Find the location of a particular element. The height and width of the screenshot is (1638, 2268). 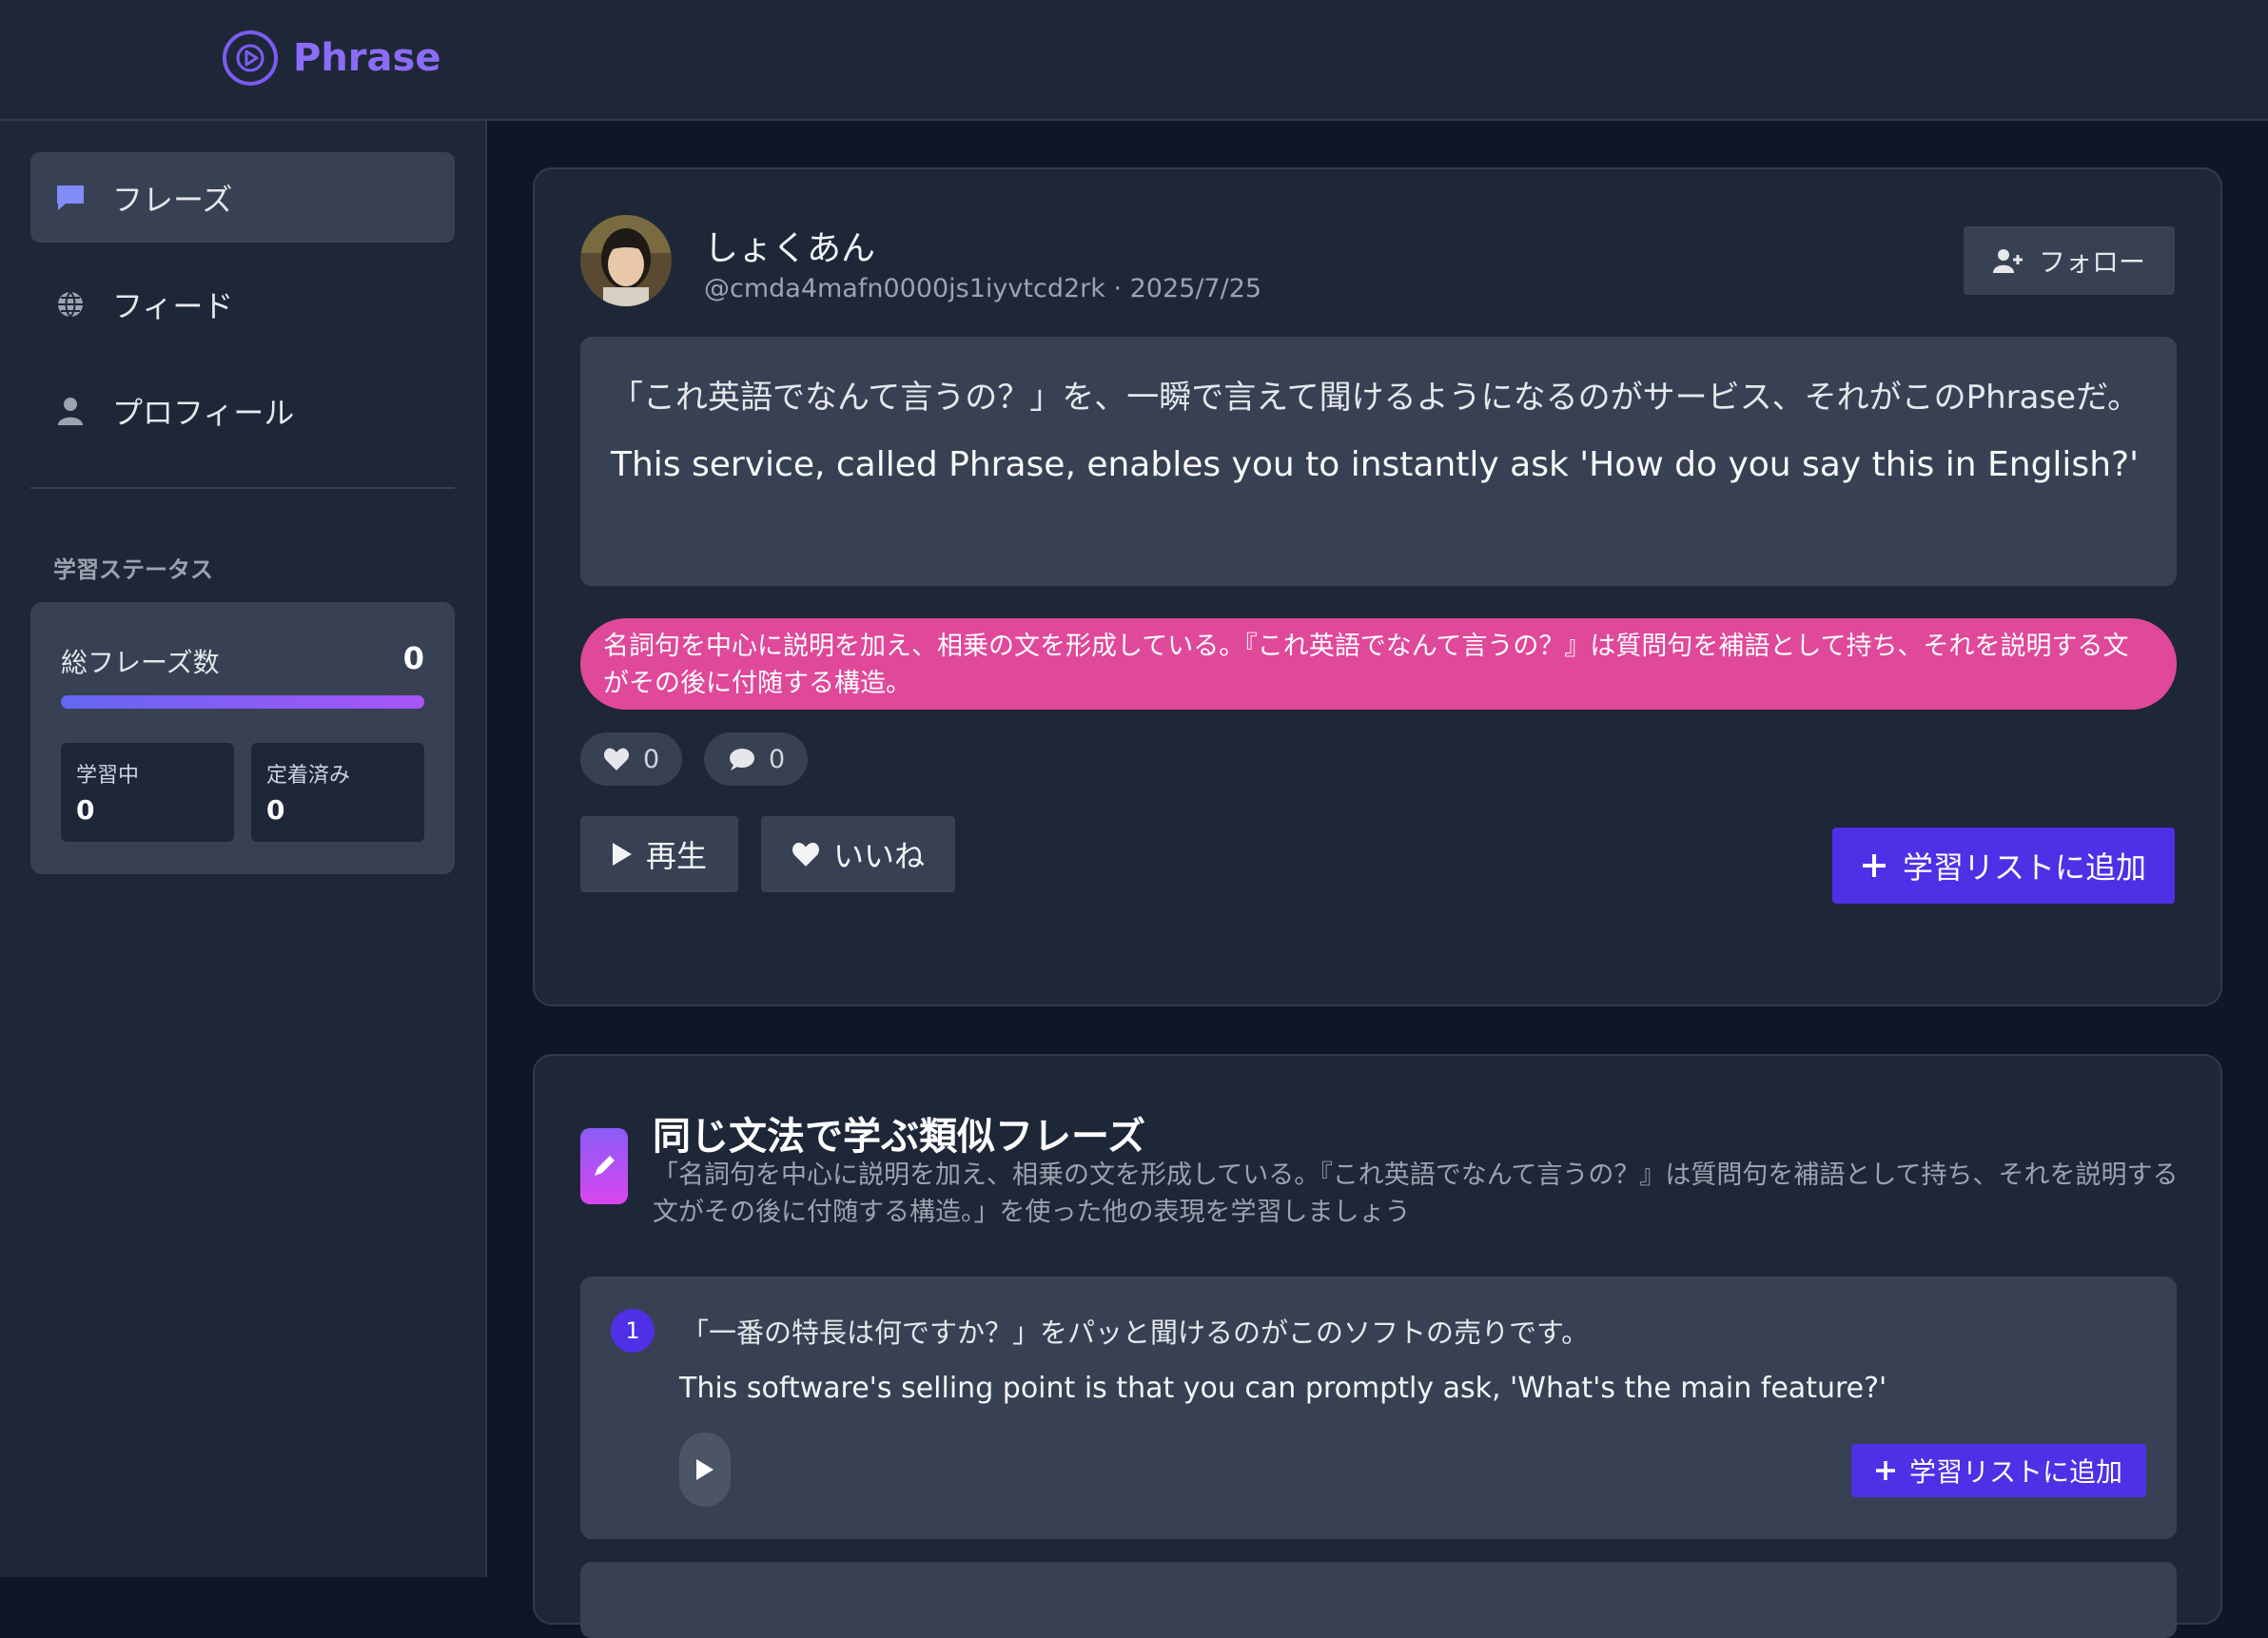

similar-add-button: 学習リストに追加 is located at coordinates (1998, 1470).